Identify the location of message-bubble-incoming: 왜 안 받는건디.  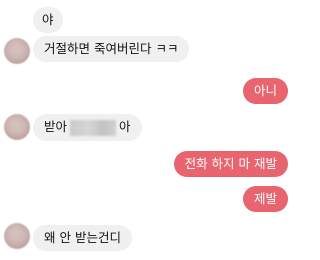
(82, 238).